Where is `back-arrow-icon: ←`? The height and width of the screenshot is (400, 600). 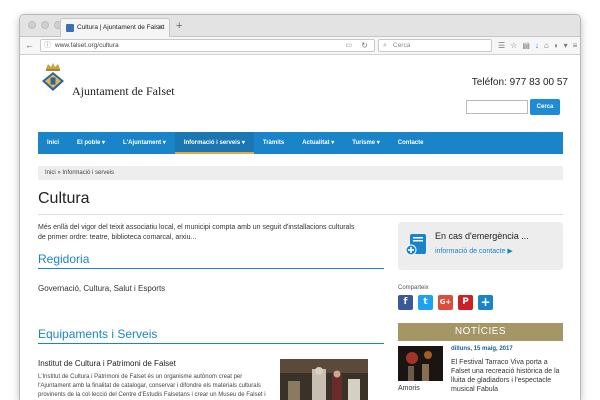 back-arrow-icon: ← is located at coordinates (29, 45).